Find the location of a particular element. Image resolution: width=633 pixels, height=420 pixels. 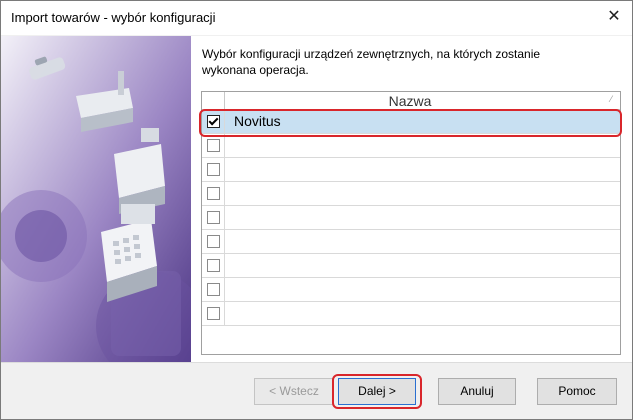

title-bar: Import towarów - wybór konfiguracji ✕ is located at coordinates (316, 18).